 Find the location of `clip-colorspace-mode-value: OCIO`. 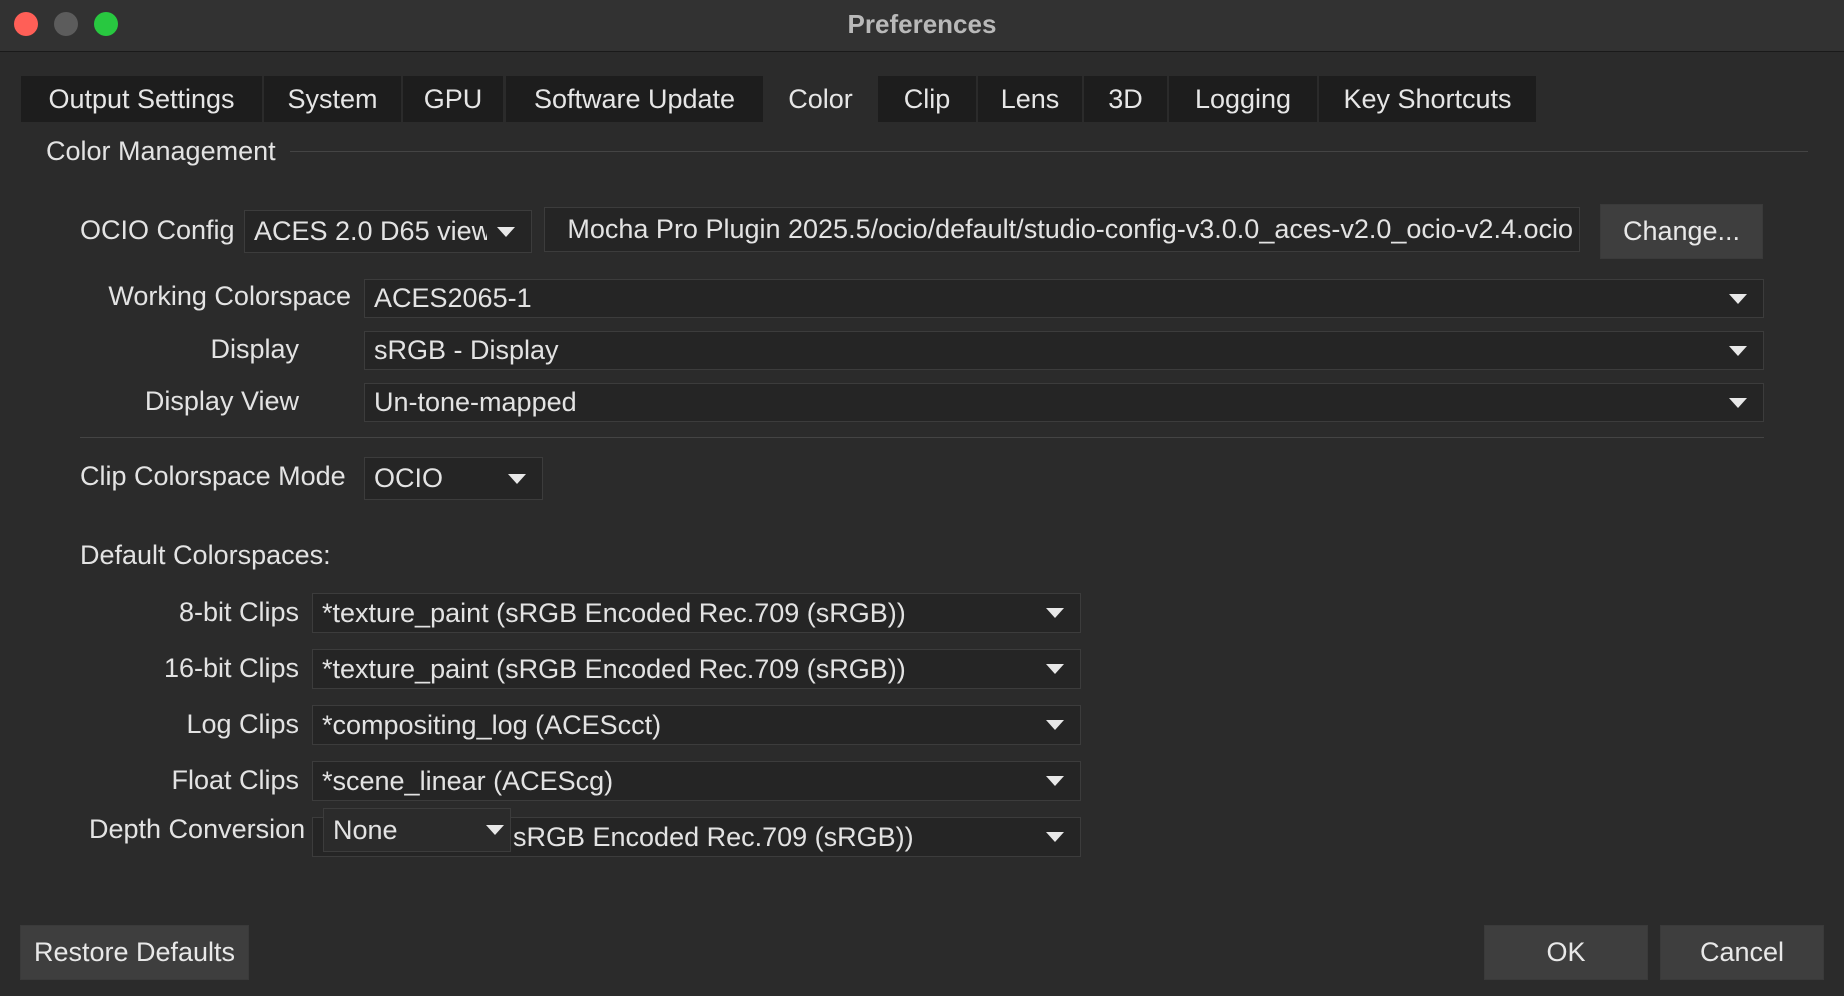

clip-colorspace-mode-value: OCIO is located at coordinates (409, 478).